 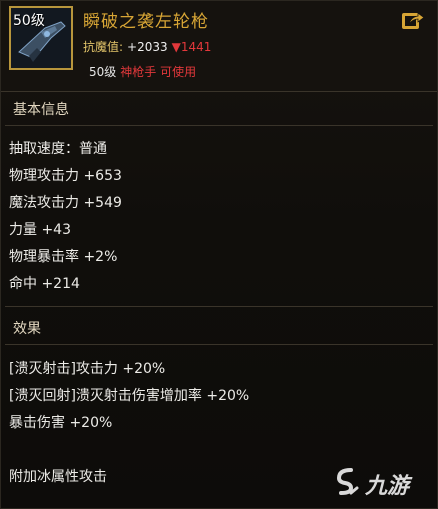 What do you see at coordinates (158, 72) in the screenshot?
I see `required-class: 神枪手 可使用` at bounding box center [158, 72].